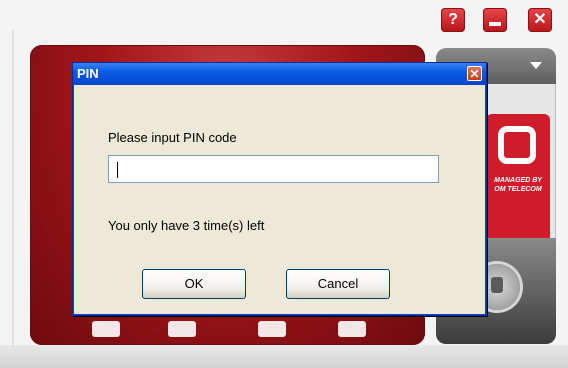 The image size is (568, 368). Describe the element at coordinates (273, 169) in the screenshot. I see `pin-input` at that location.